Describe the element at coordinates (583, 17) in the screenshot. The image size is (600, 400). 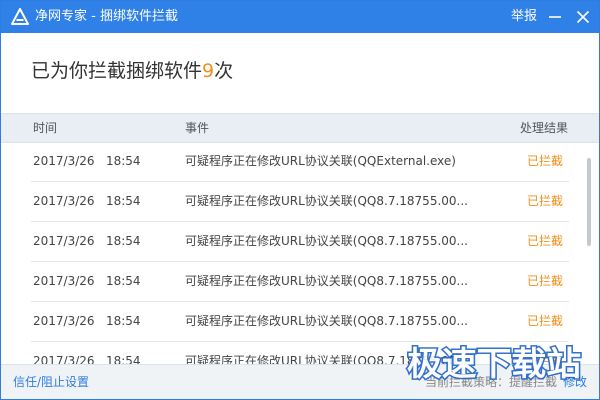
I see `close-icon` at that location.